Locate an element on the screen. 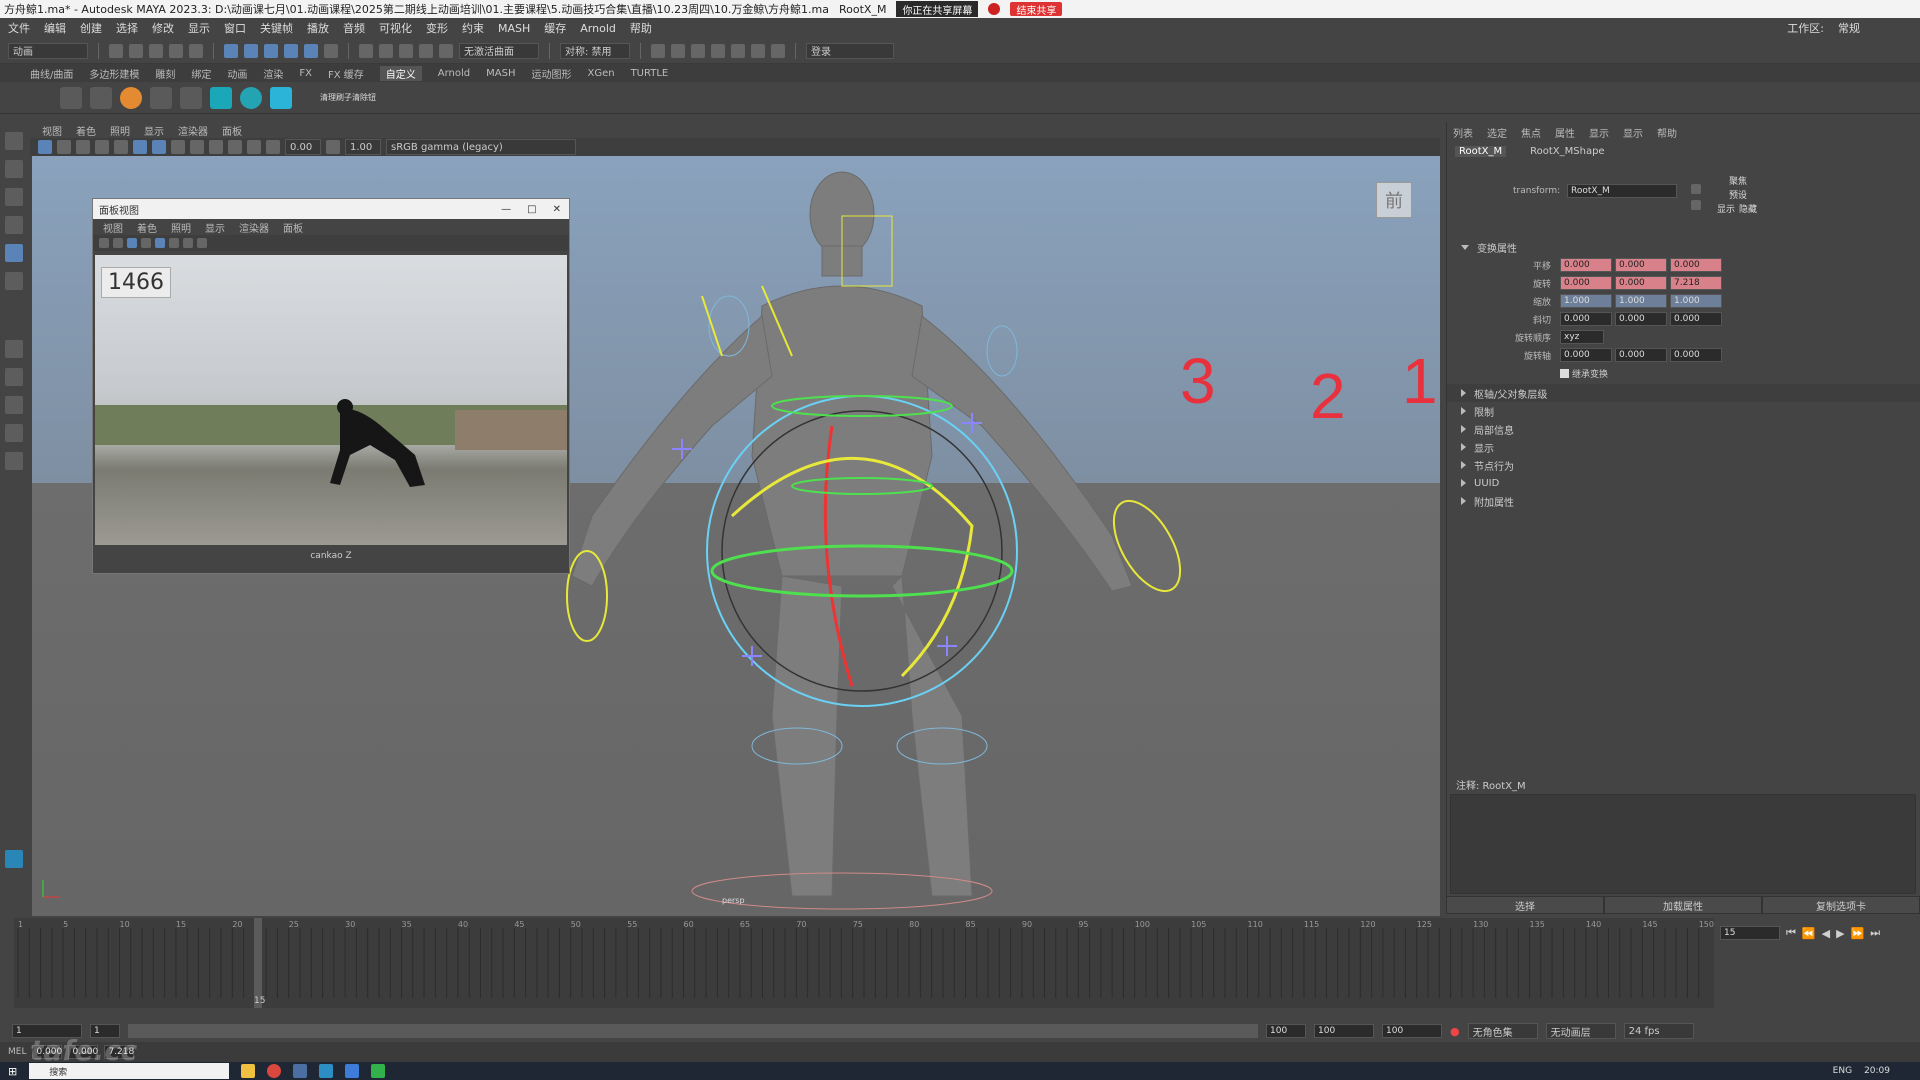 This screenshot has width=1920, height=1080. meeting-icon is located at coordinates (352, 1071).